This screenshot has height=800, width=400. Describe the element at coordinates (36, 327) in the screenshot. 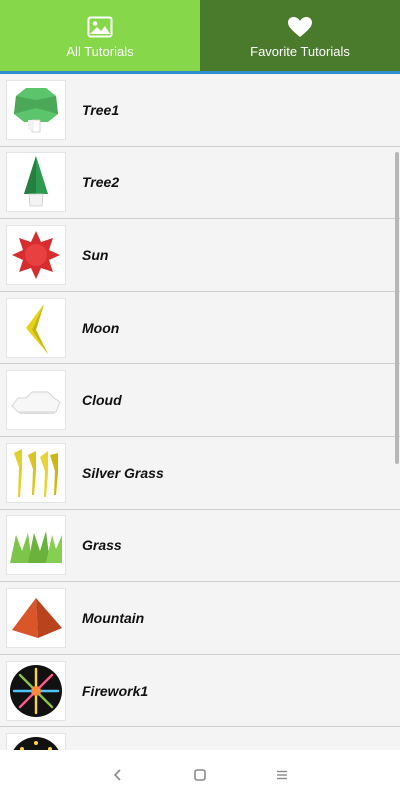

I see `moon-icon` at that location.